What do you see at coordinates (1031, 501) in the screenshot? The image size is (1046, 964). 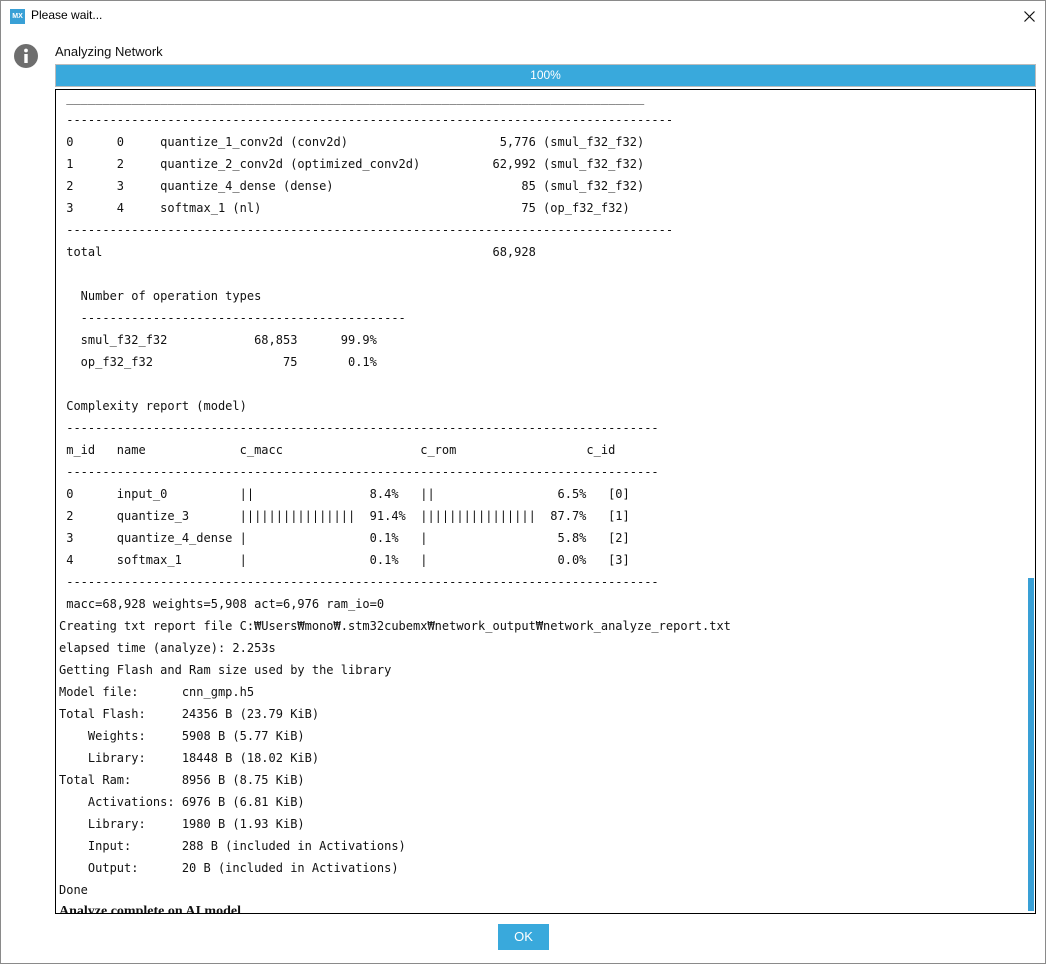 I see `vertical-scrollbar` at bounding box center [1031, 501].